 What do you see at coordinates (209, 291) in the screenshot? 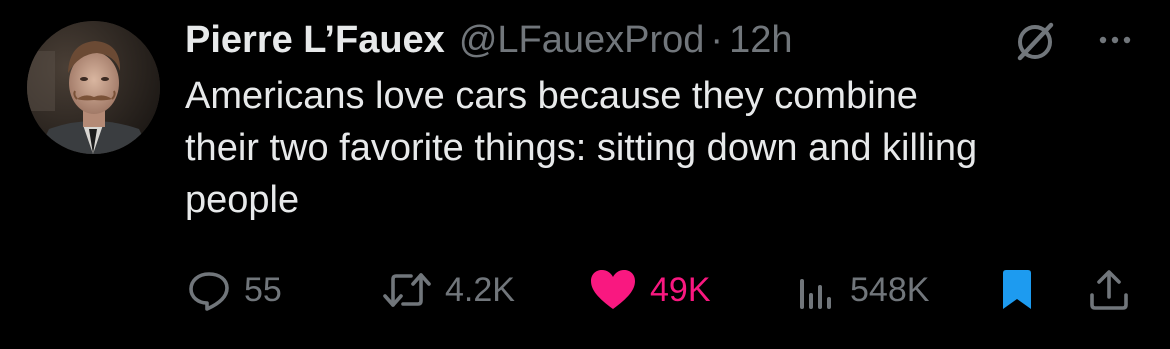
I see `reply-icon` at bounding box center [209, 291].